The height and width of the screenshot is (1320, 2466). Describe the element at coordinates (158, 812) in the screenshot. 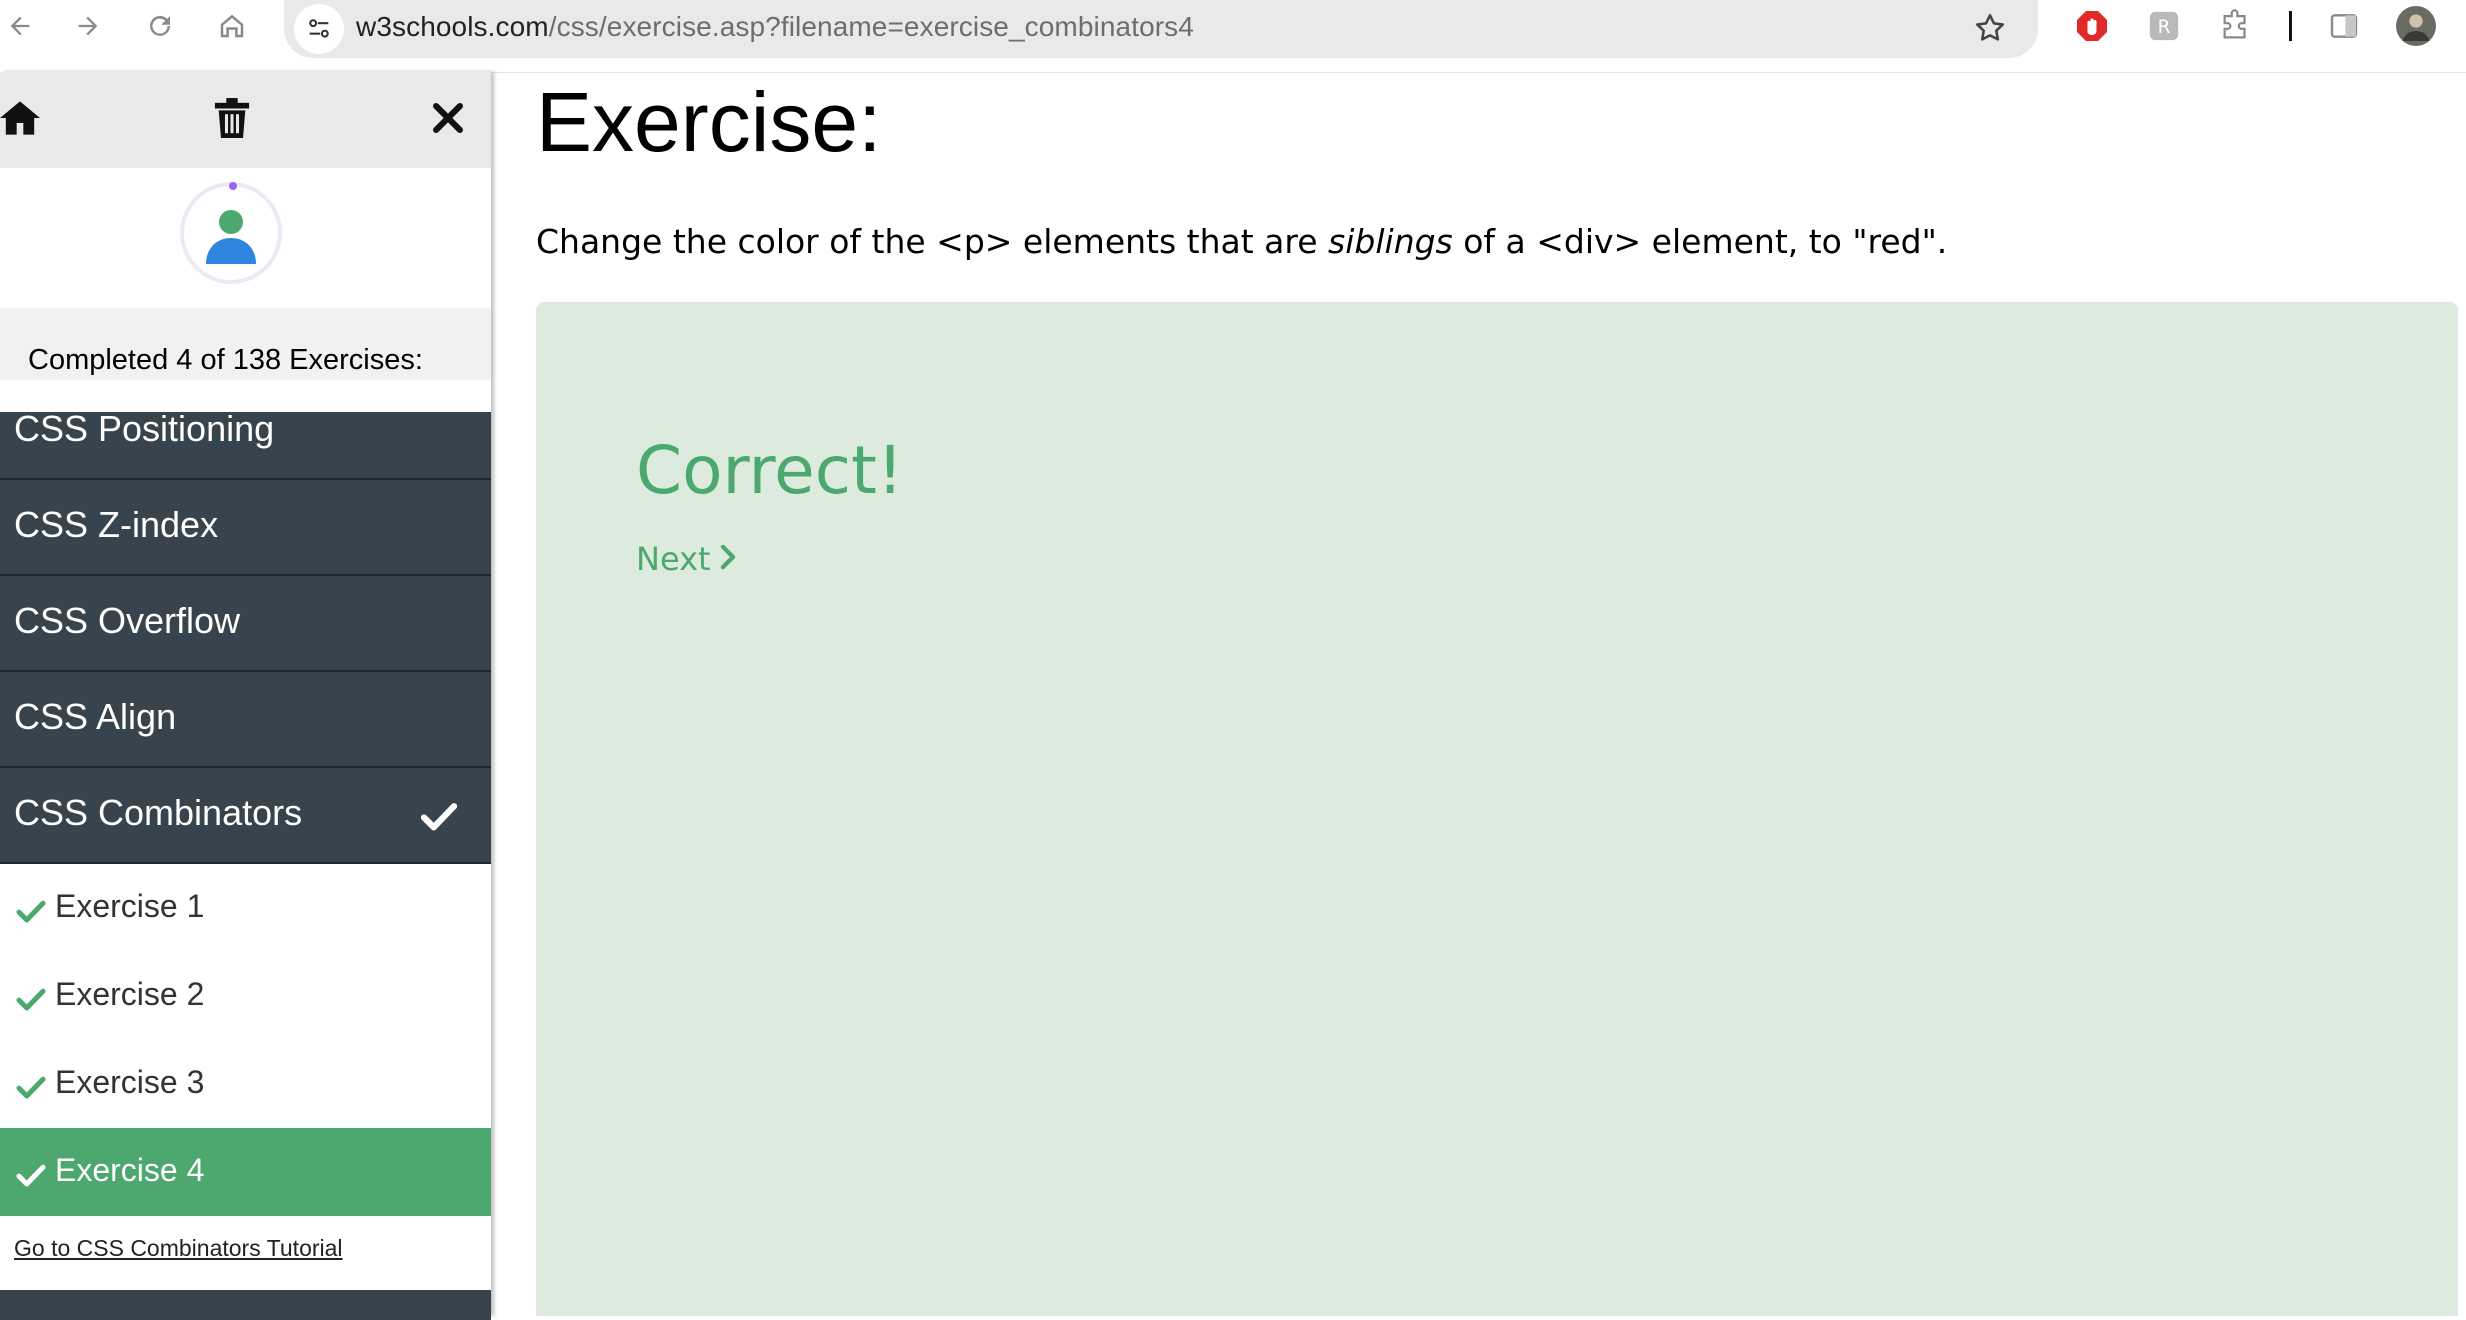

I see `menu-item-label: CSS Combinators` at that location.